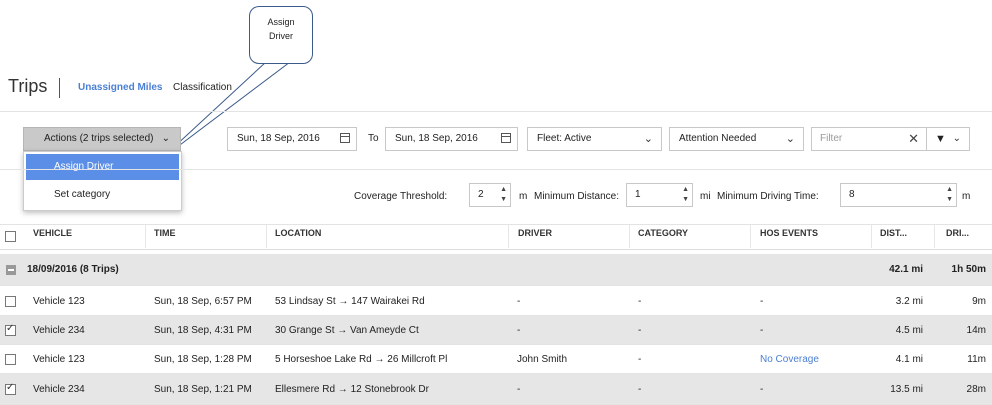 The height and width of the screenshot is (405, 992). I want to click on cell-vehicle: Vehicle 234, so click(59, 330).